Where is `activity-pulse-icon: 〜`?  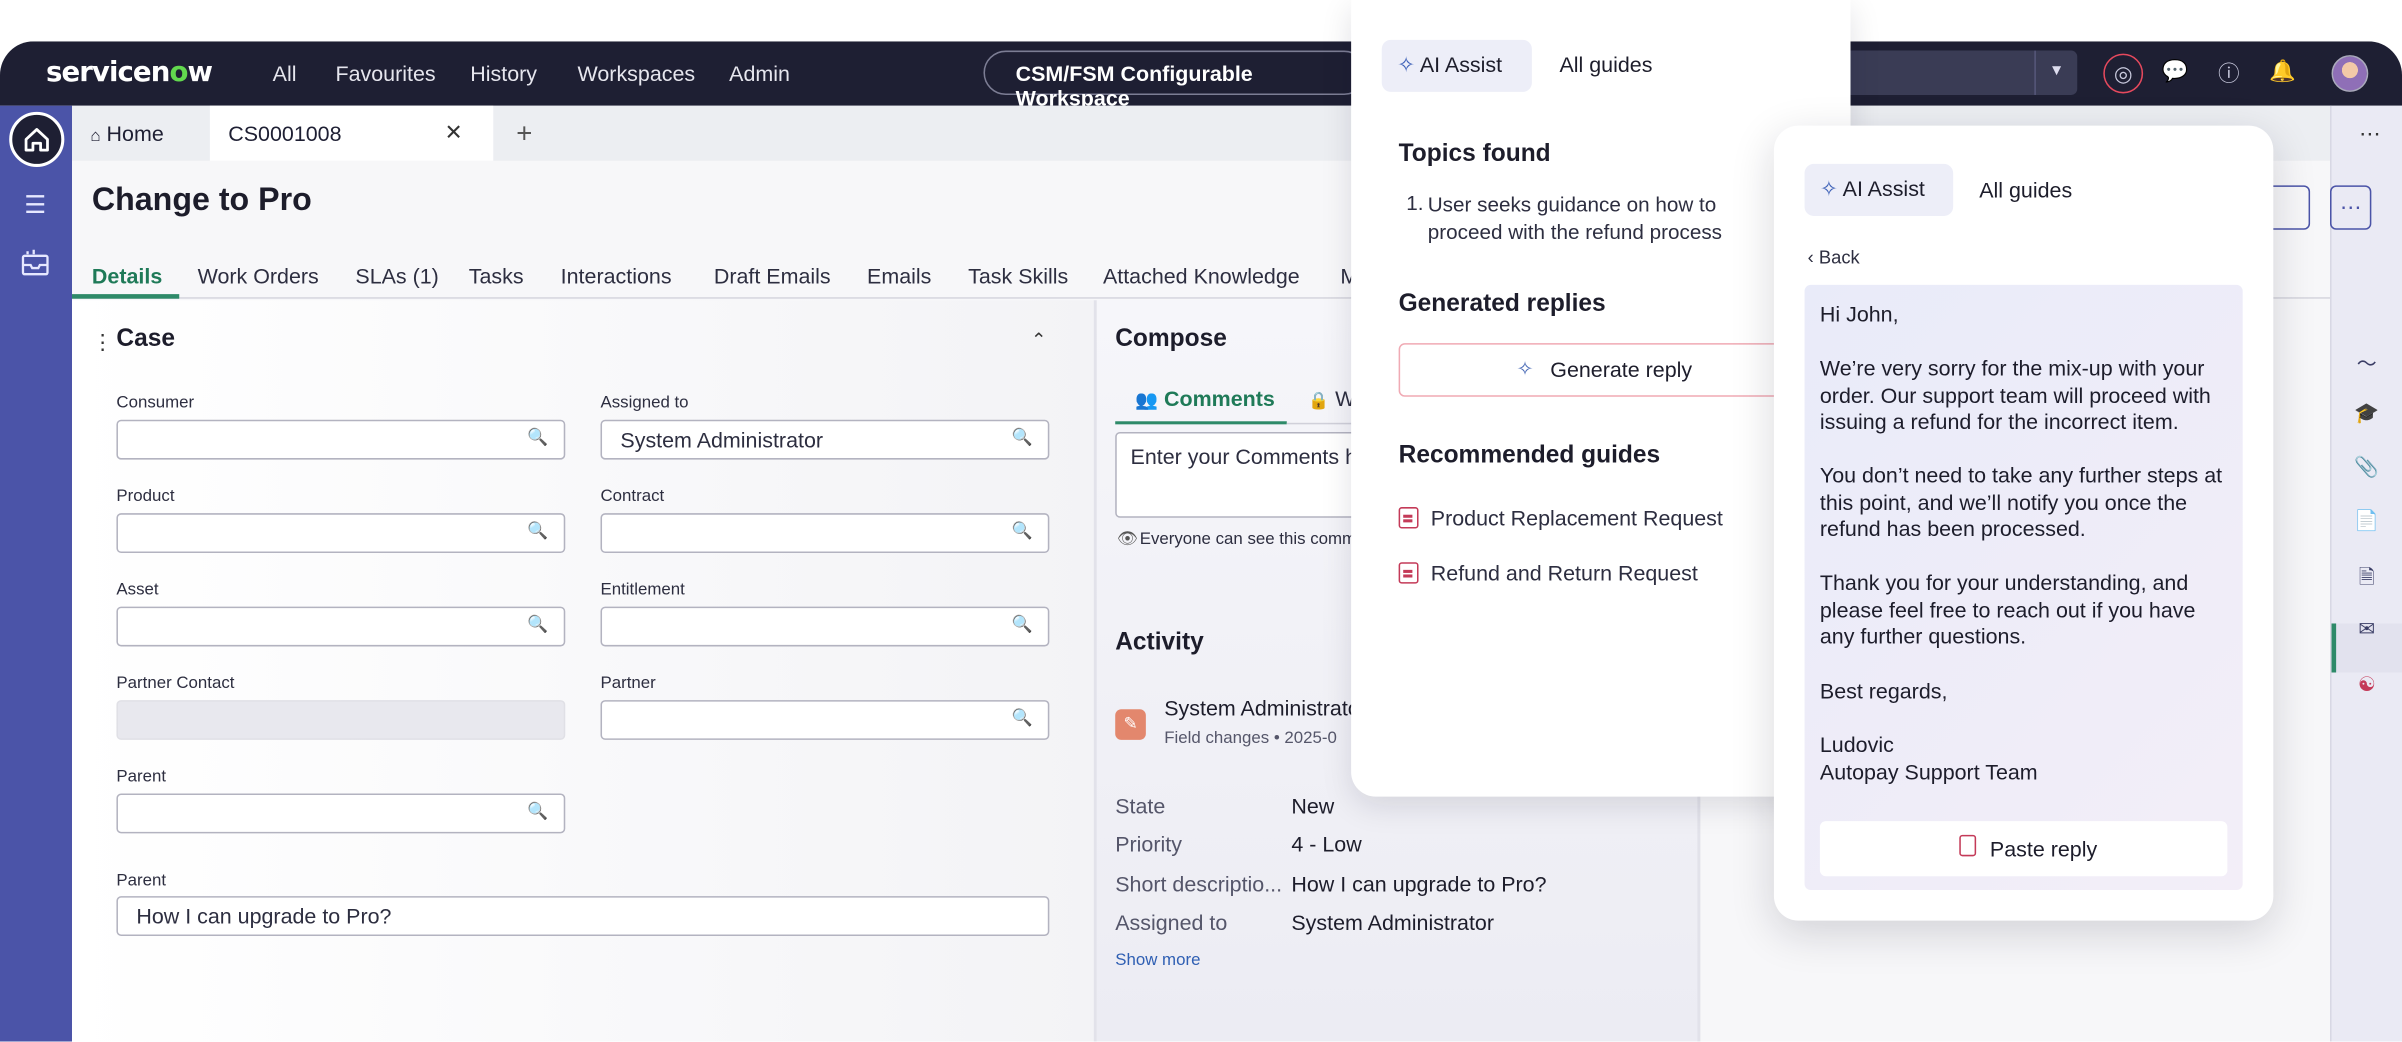
activity-pulse-icon: 〜 is located at coordinates (2367, 361).